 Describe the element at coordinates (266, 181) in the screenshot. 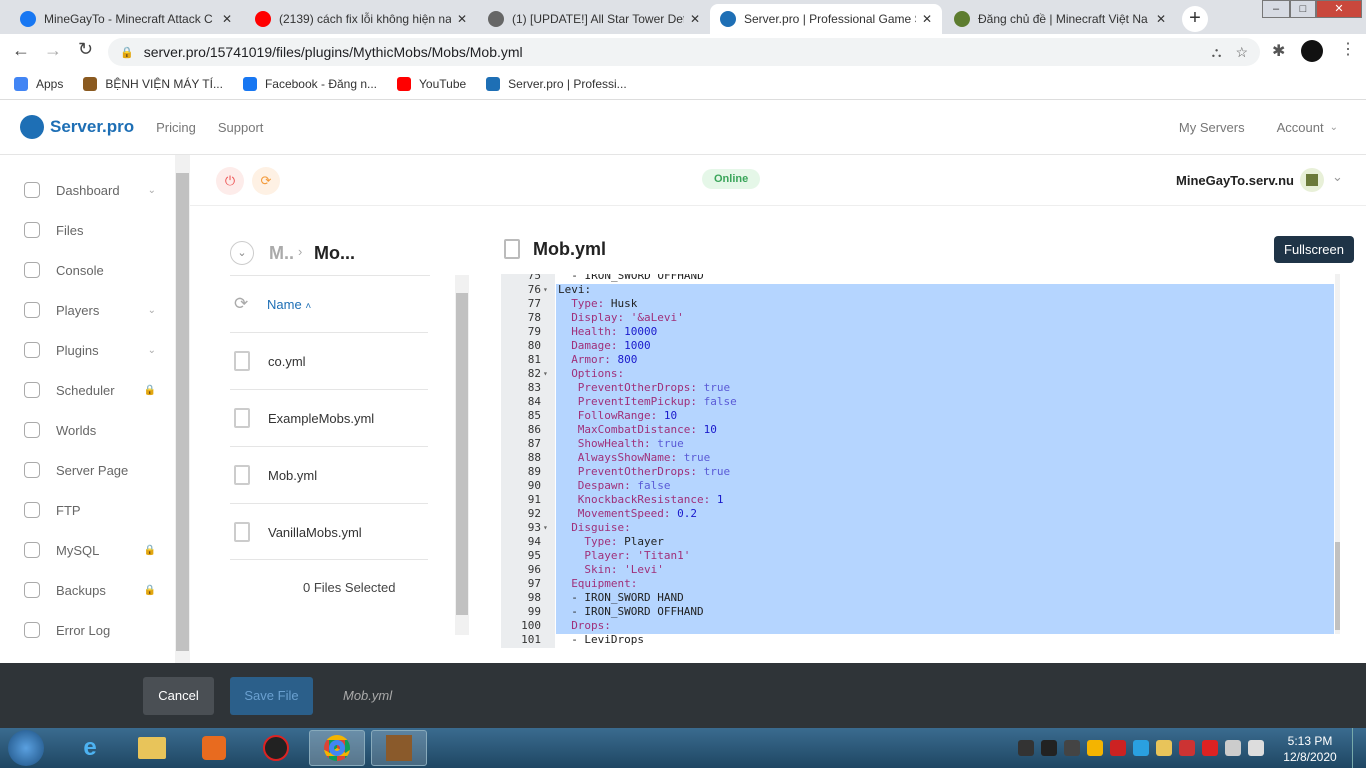

I see `restart-button: ⟳` at that location.